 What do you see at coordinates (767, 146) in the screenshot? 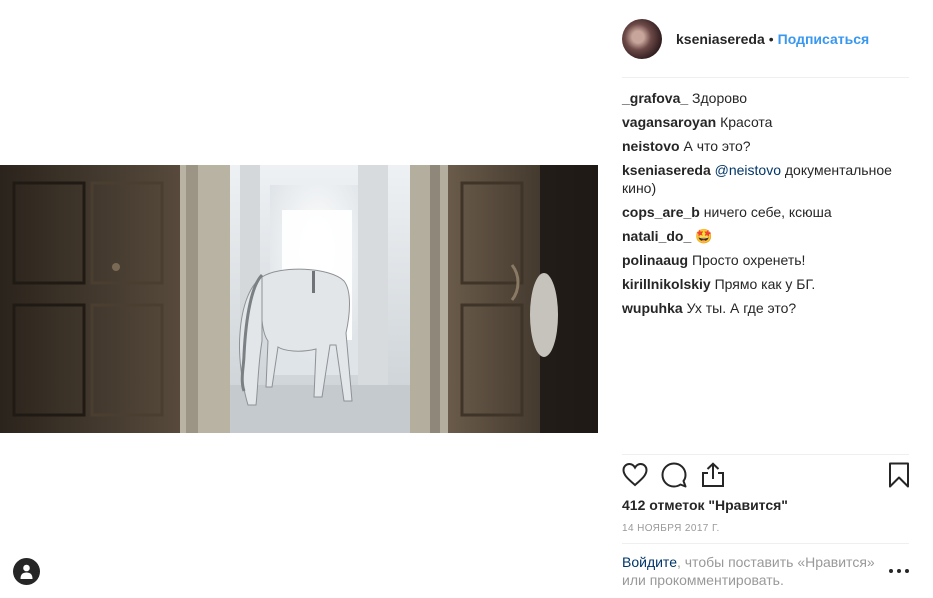
I see `comment-item: neistovo А что это?` at bounding box center [767, 146].